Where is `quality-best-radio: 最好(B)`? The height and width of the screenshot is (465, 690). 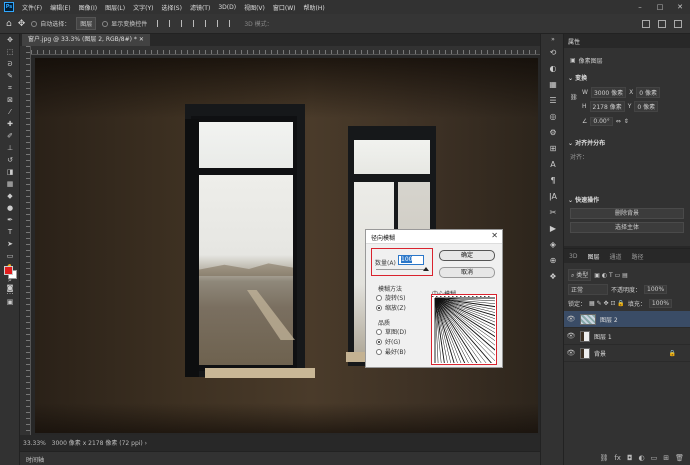 quality-best-radio: 最好(B) is located at coordinates (391, 351).